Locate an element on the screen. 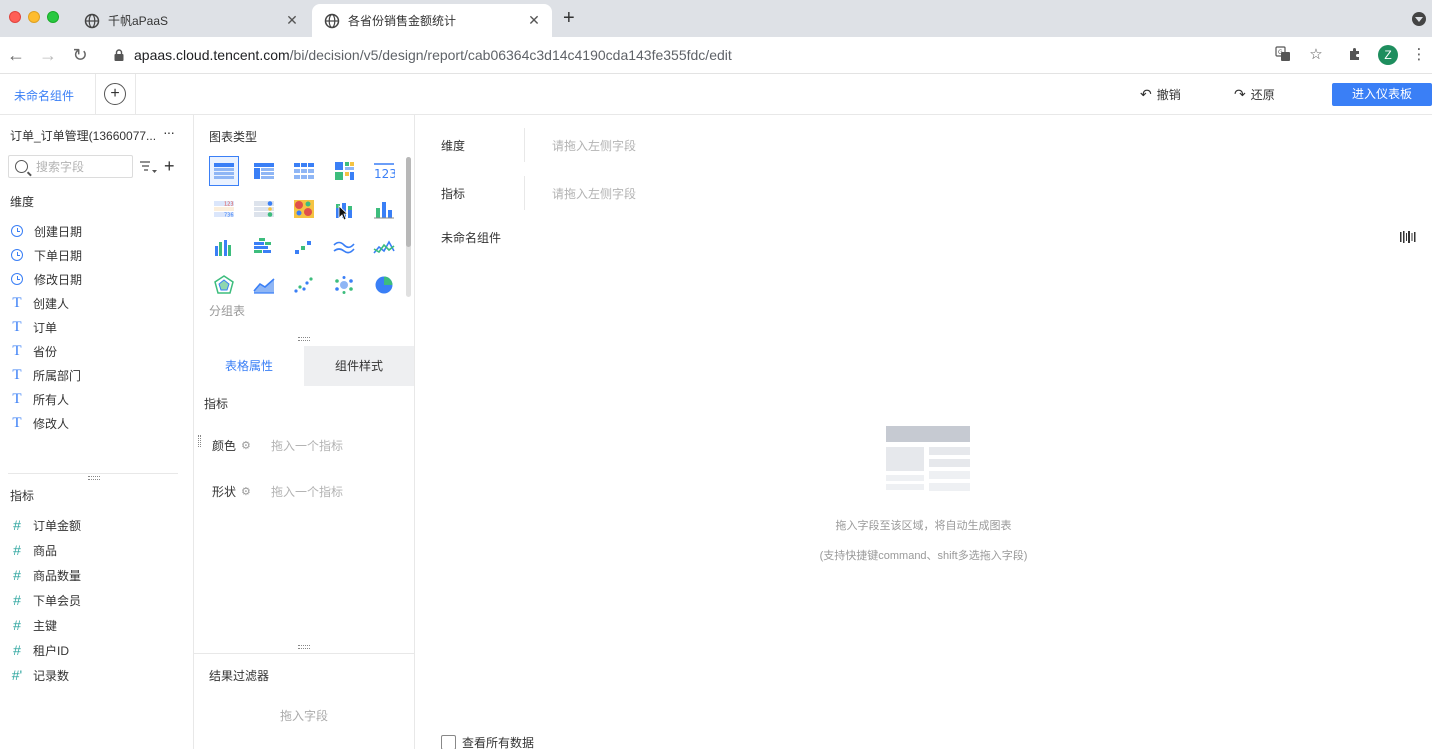 The width and height of the screenshot is (1432, 749). chart-type-radar is located at coordinates (224, 285).